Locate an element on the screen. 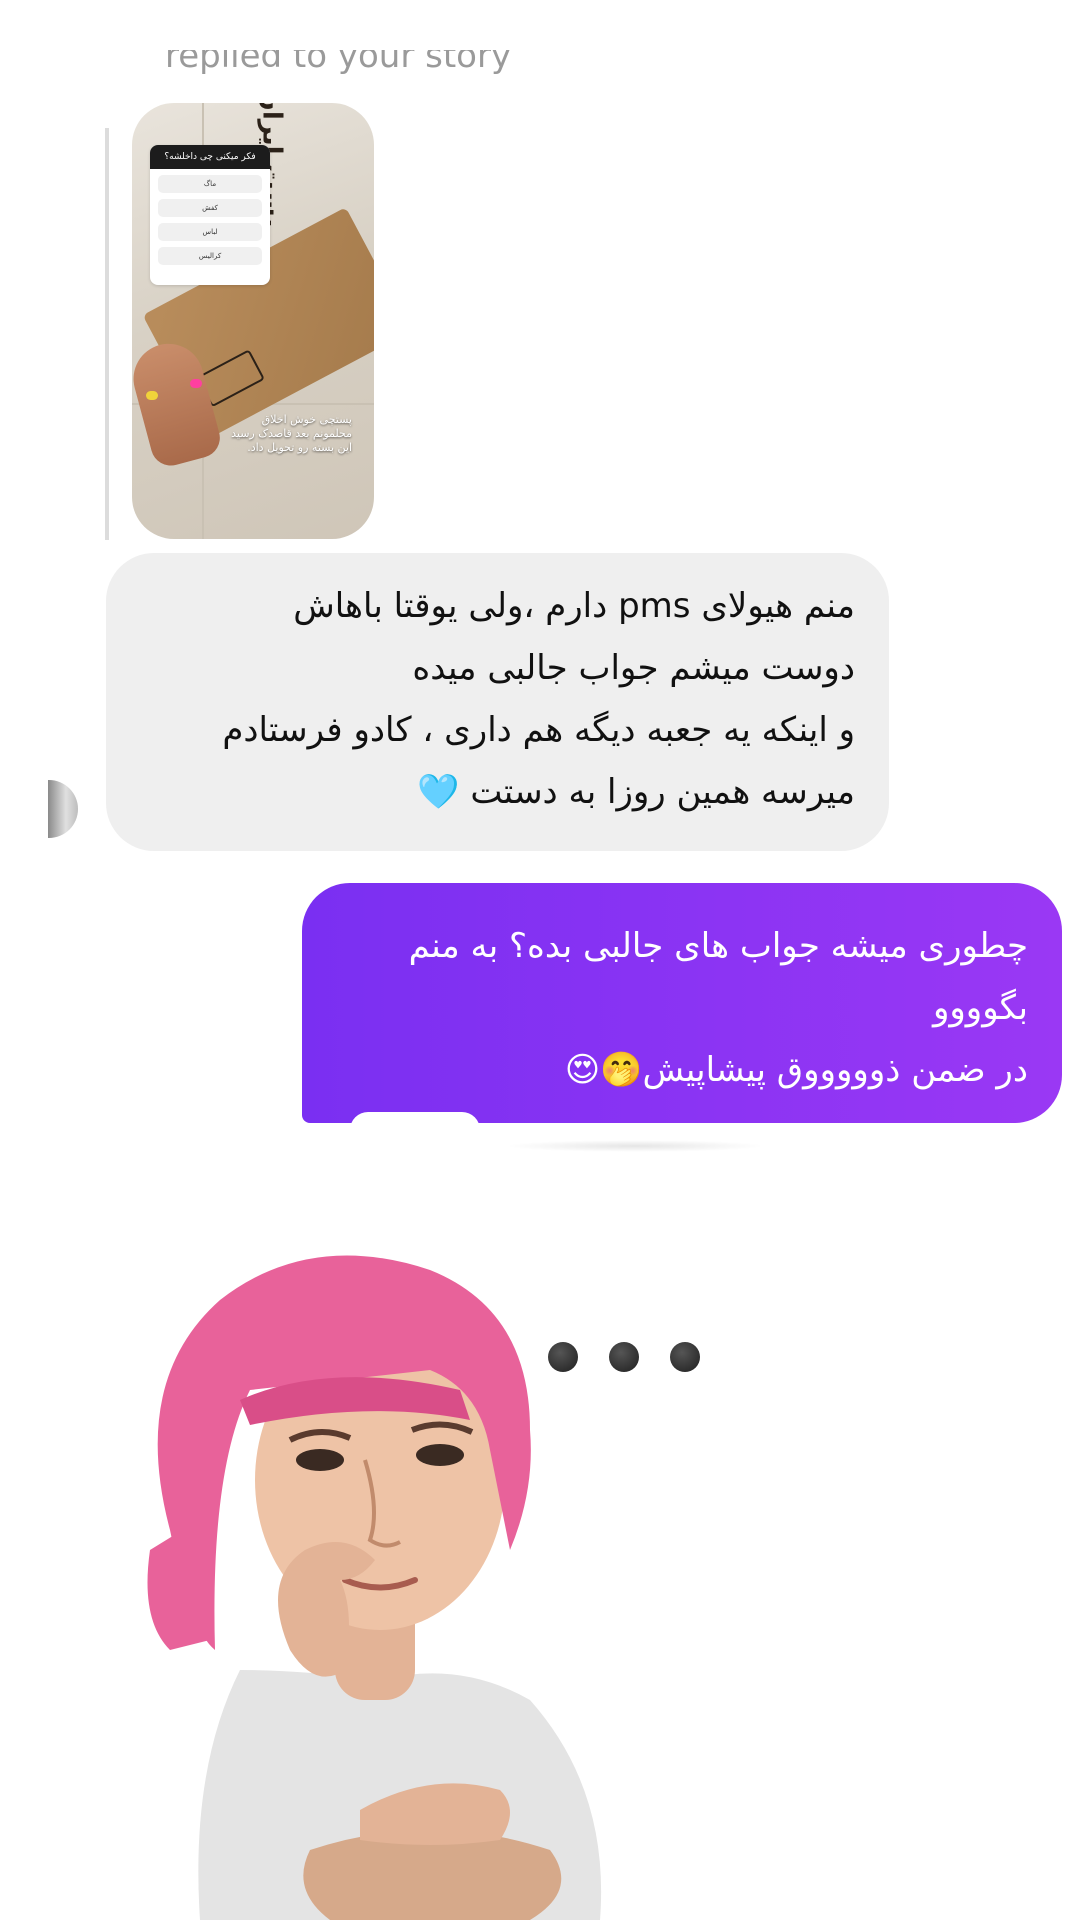 The image size is (1080, 1920). message-line: منم هیولای pms دارم ،ولی یوقتا باهاش is located at coordinates (574, 606).